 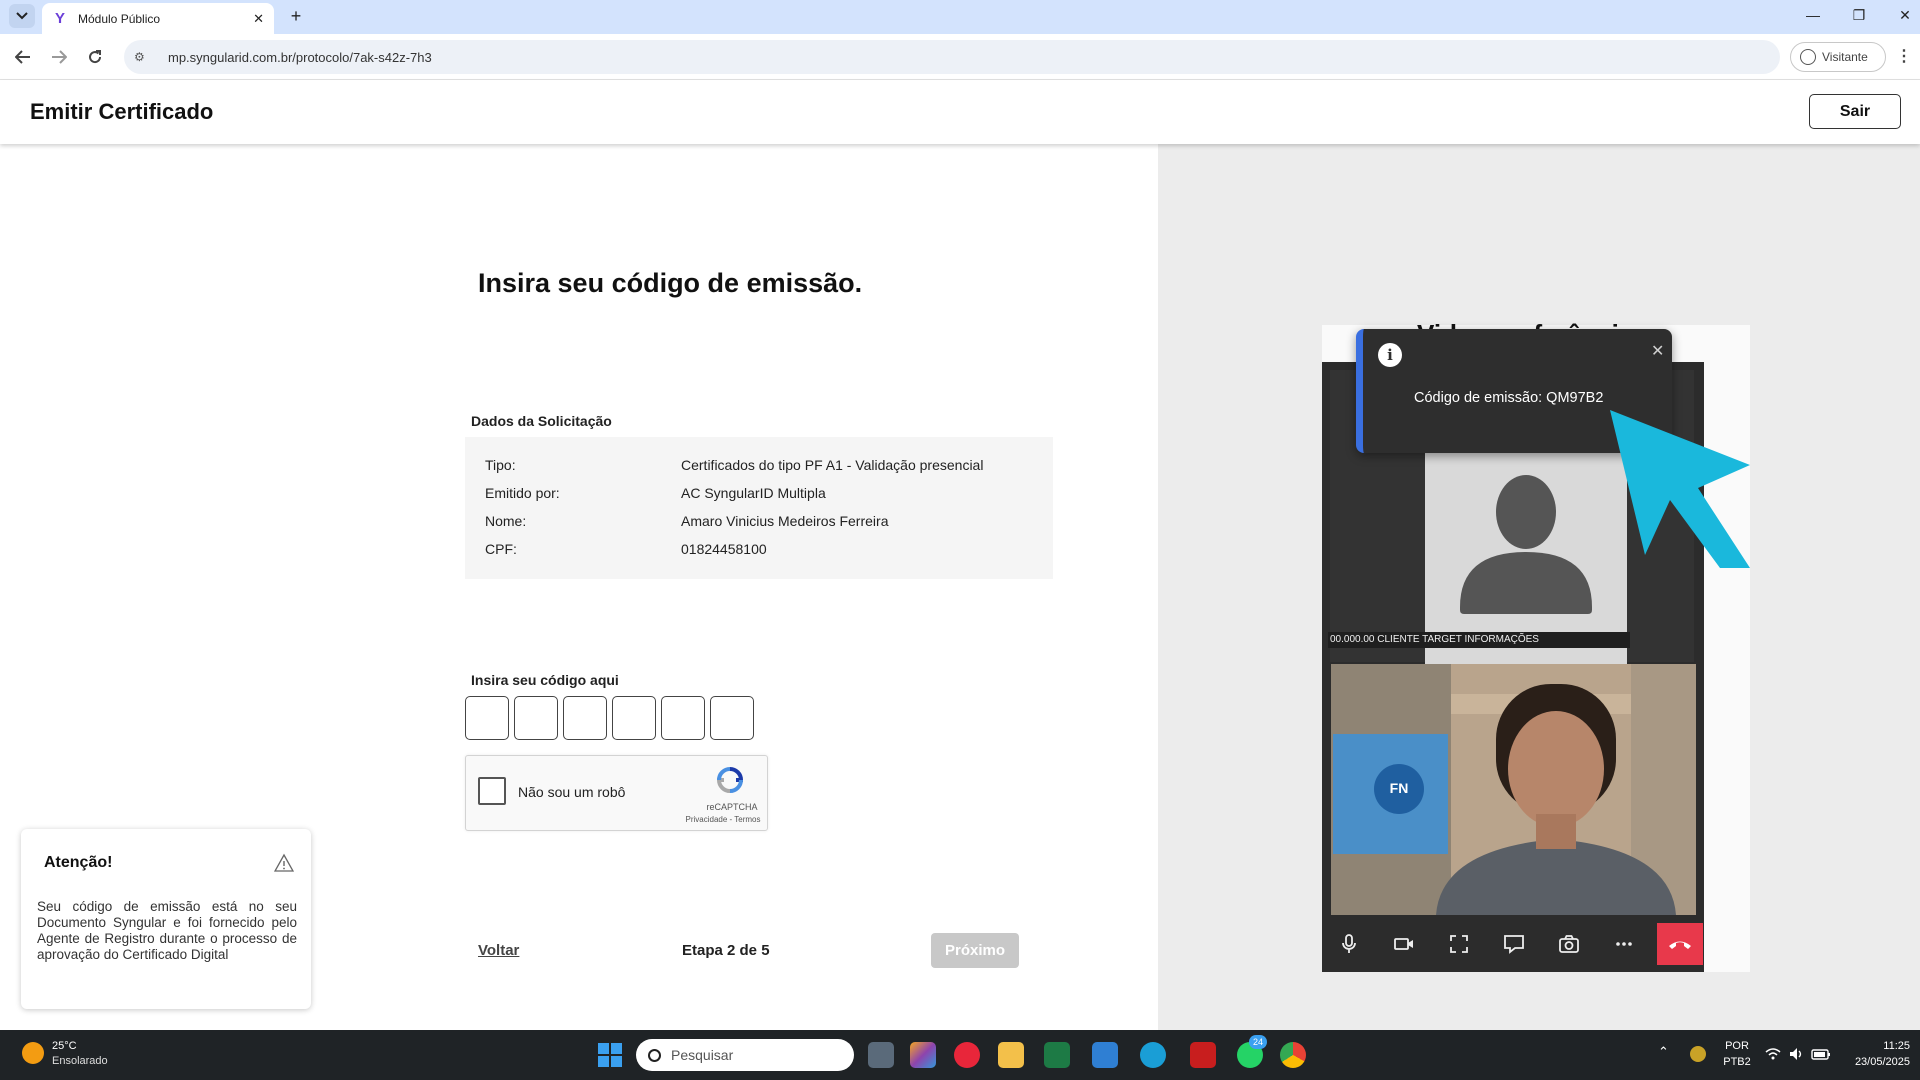 I want to click on detail-label: CPF:, so click(x=501, y=549).